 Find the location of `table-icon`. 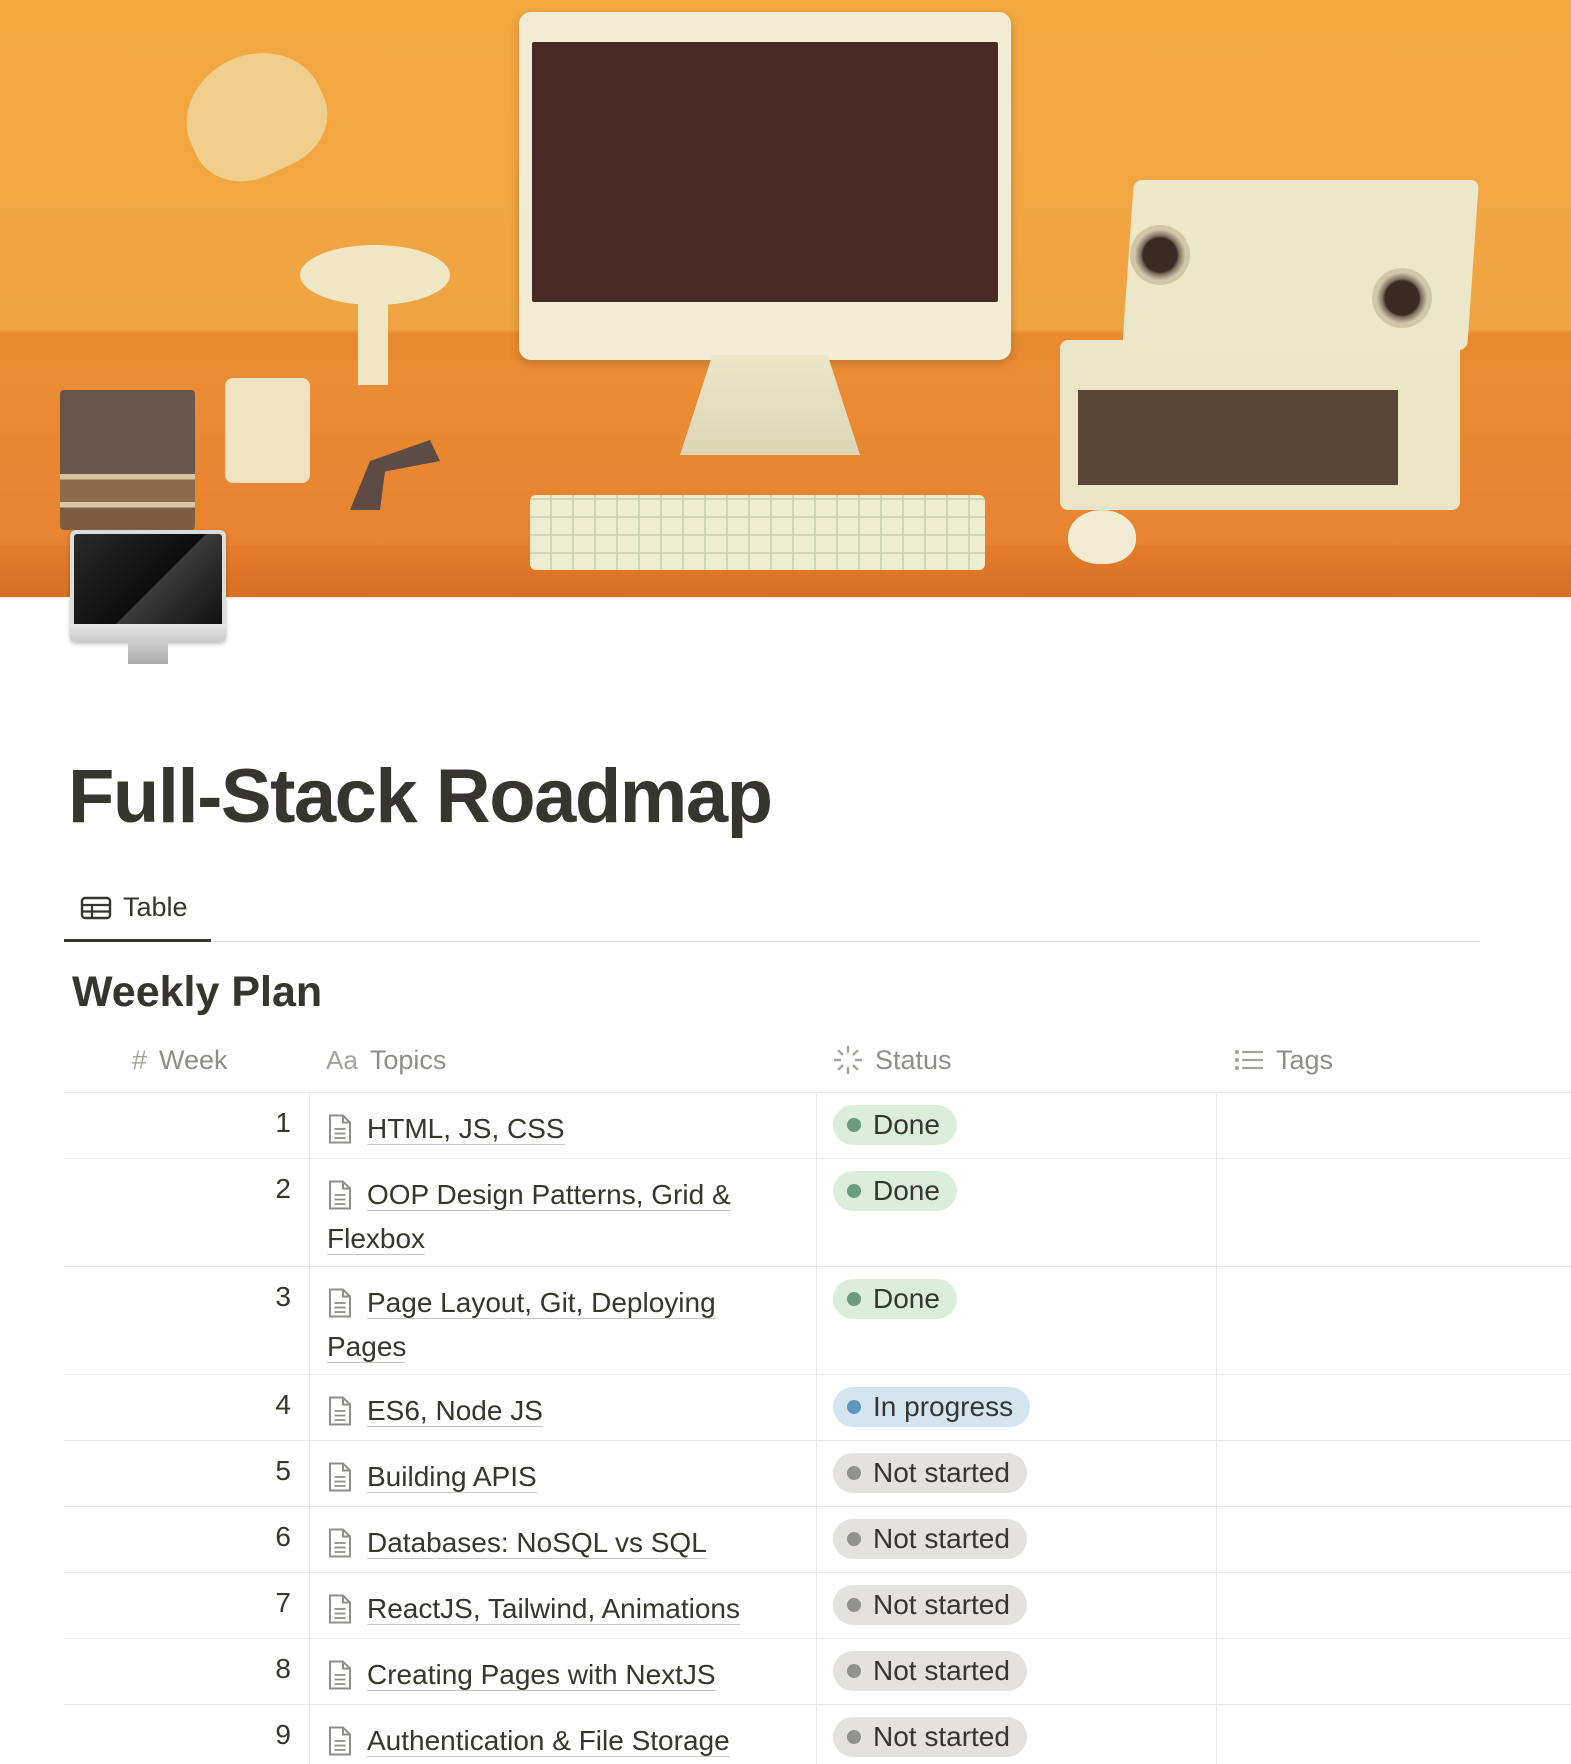

table-icon is located at coordinates (96, 907).